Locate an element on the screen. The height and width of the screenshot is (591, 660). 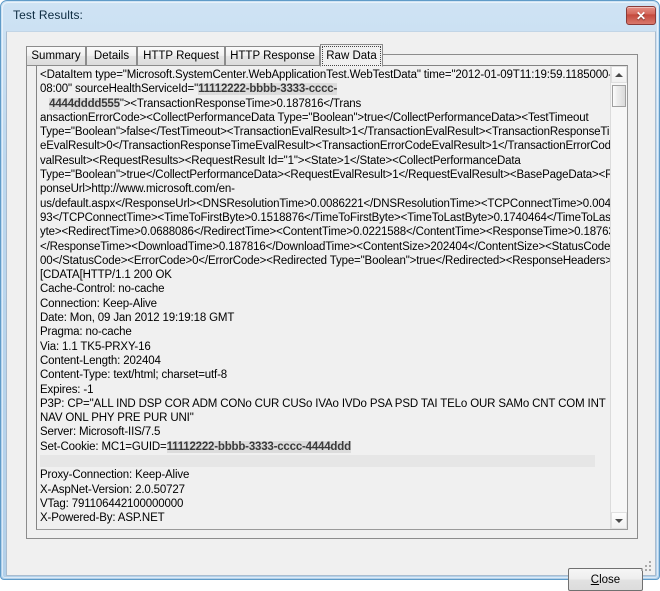
arrow-up-icon is located at coordinates (619, 74).